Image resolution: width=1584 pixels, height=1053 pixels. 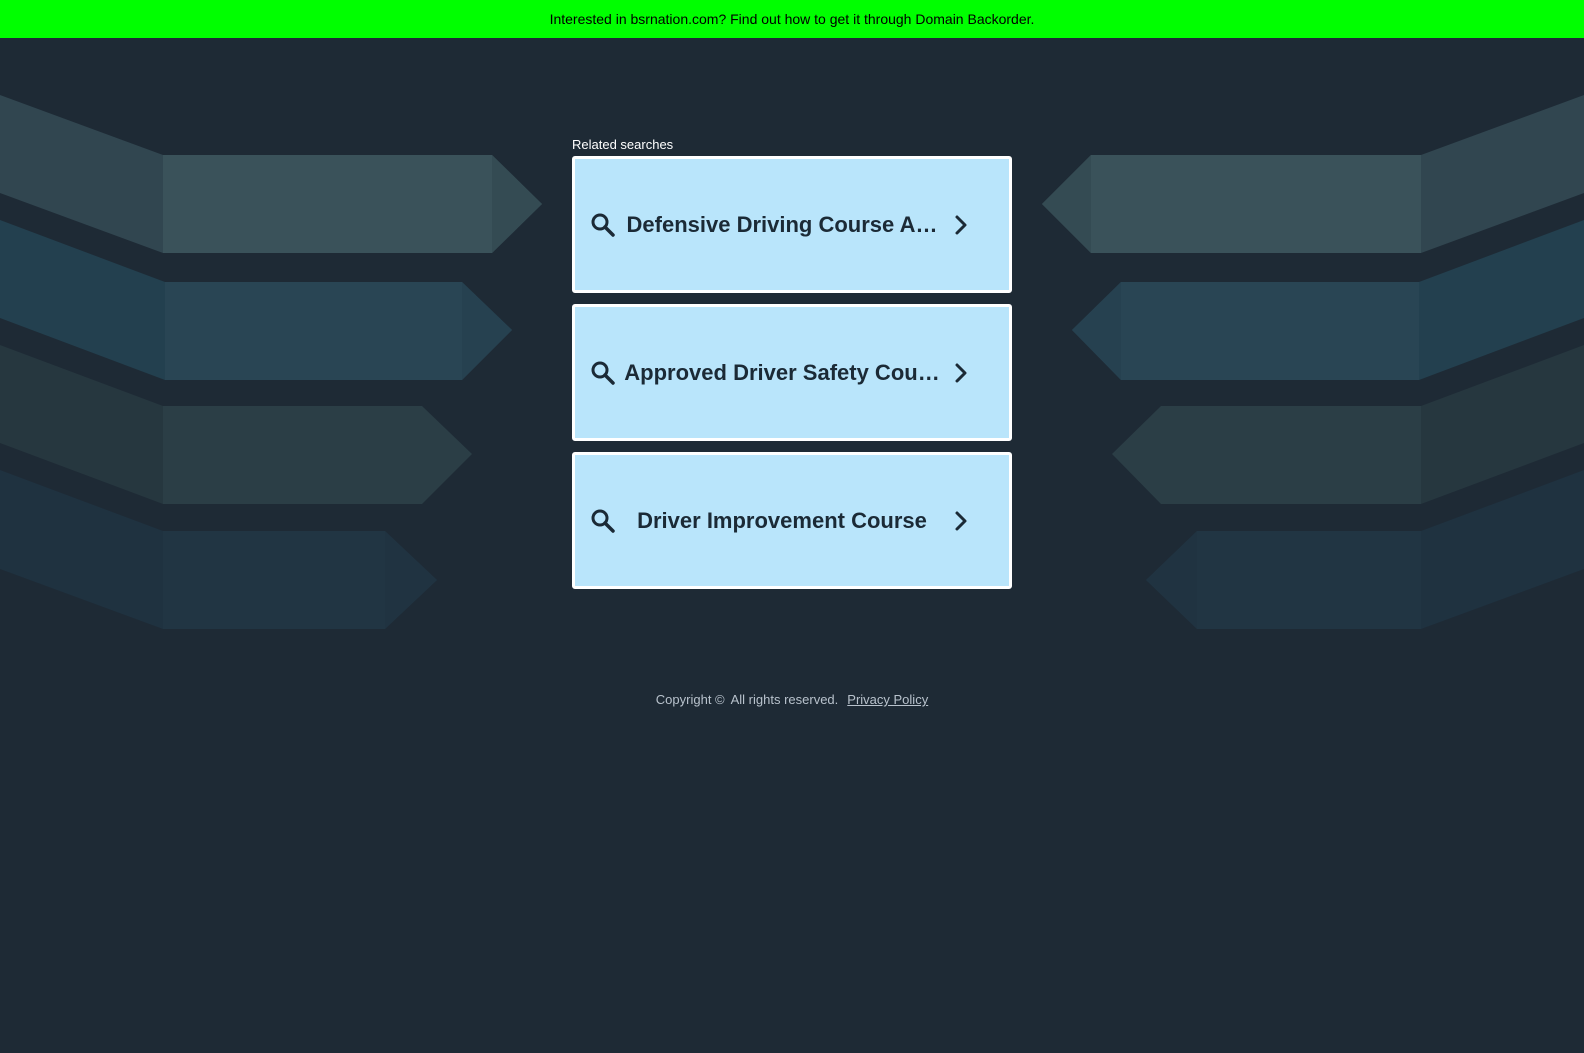 What do you see at coordinates (887, 699) in the screenshot?
I see `privacy-policy-link: Privacy Policy` at bounding box center [887, 699].